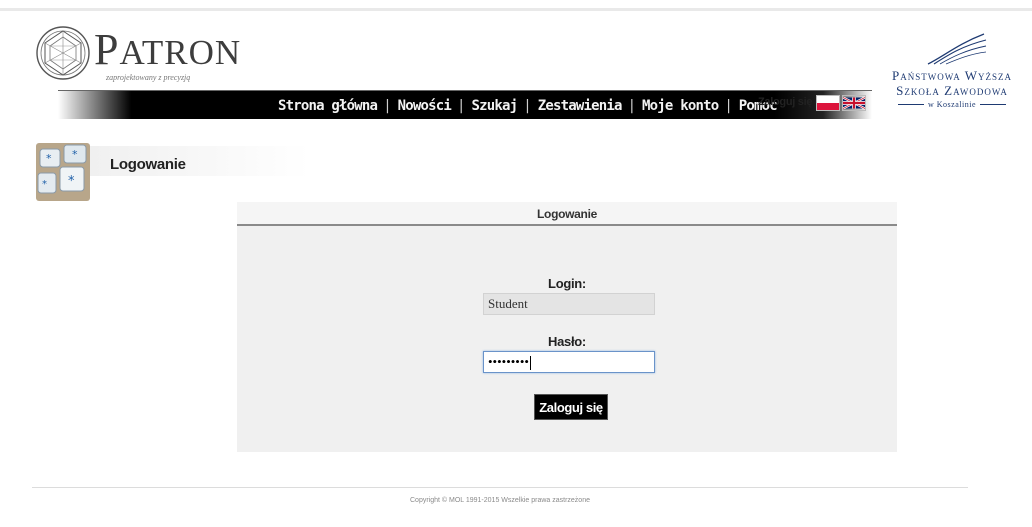  I want to click on panel-title: Logowanie, so click(567, 214).